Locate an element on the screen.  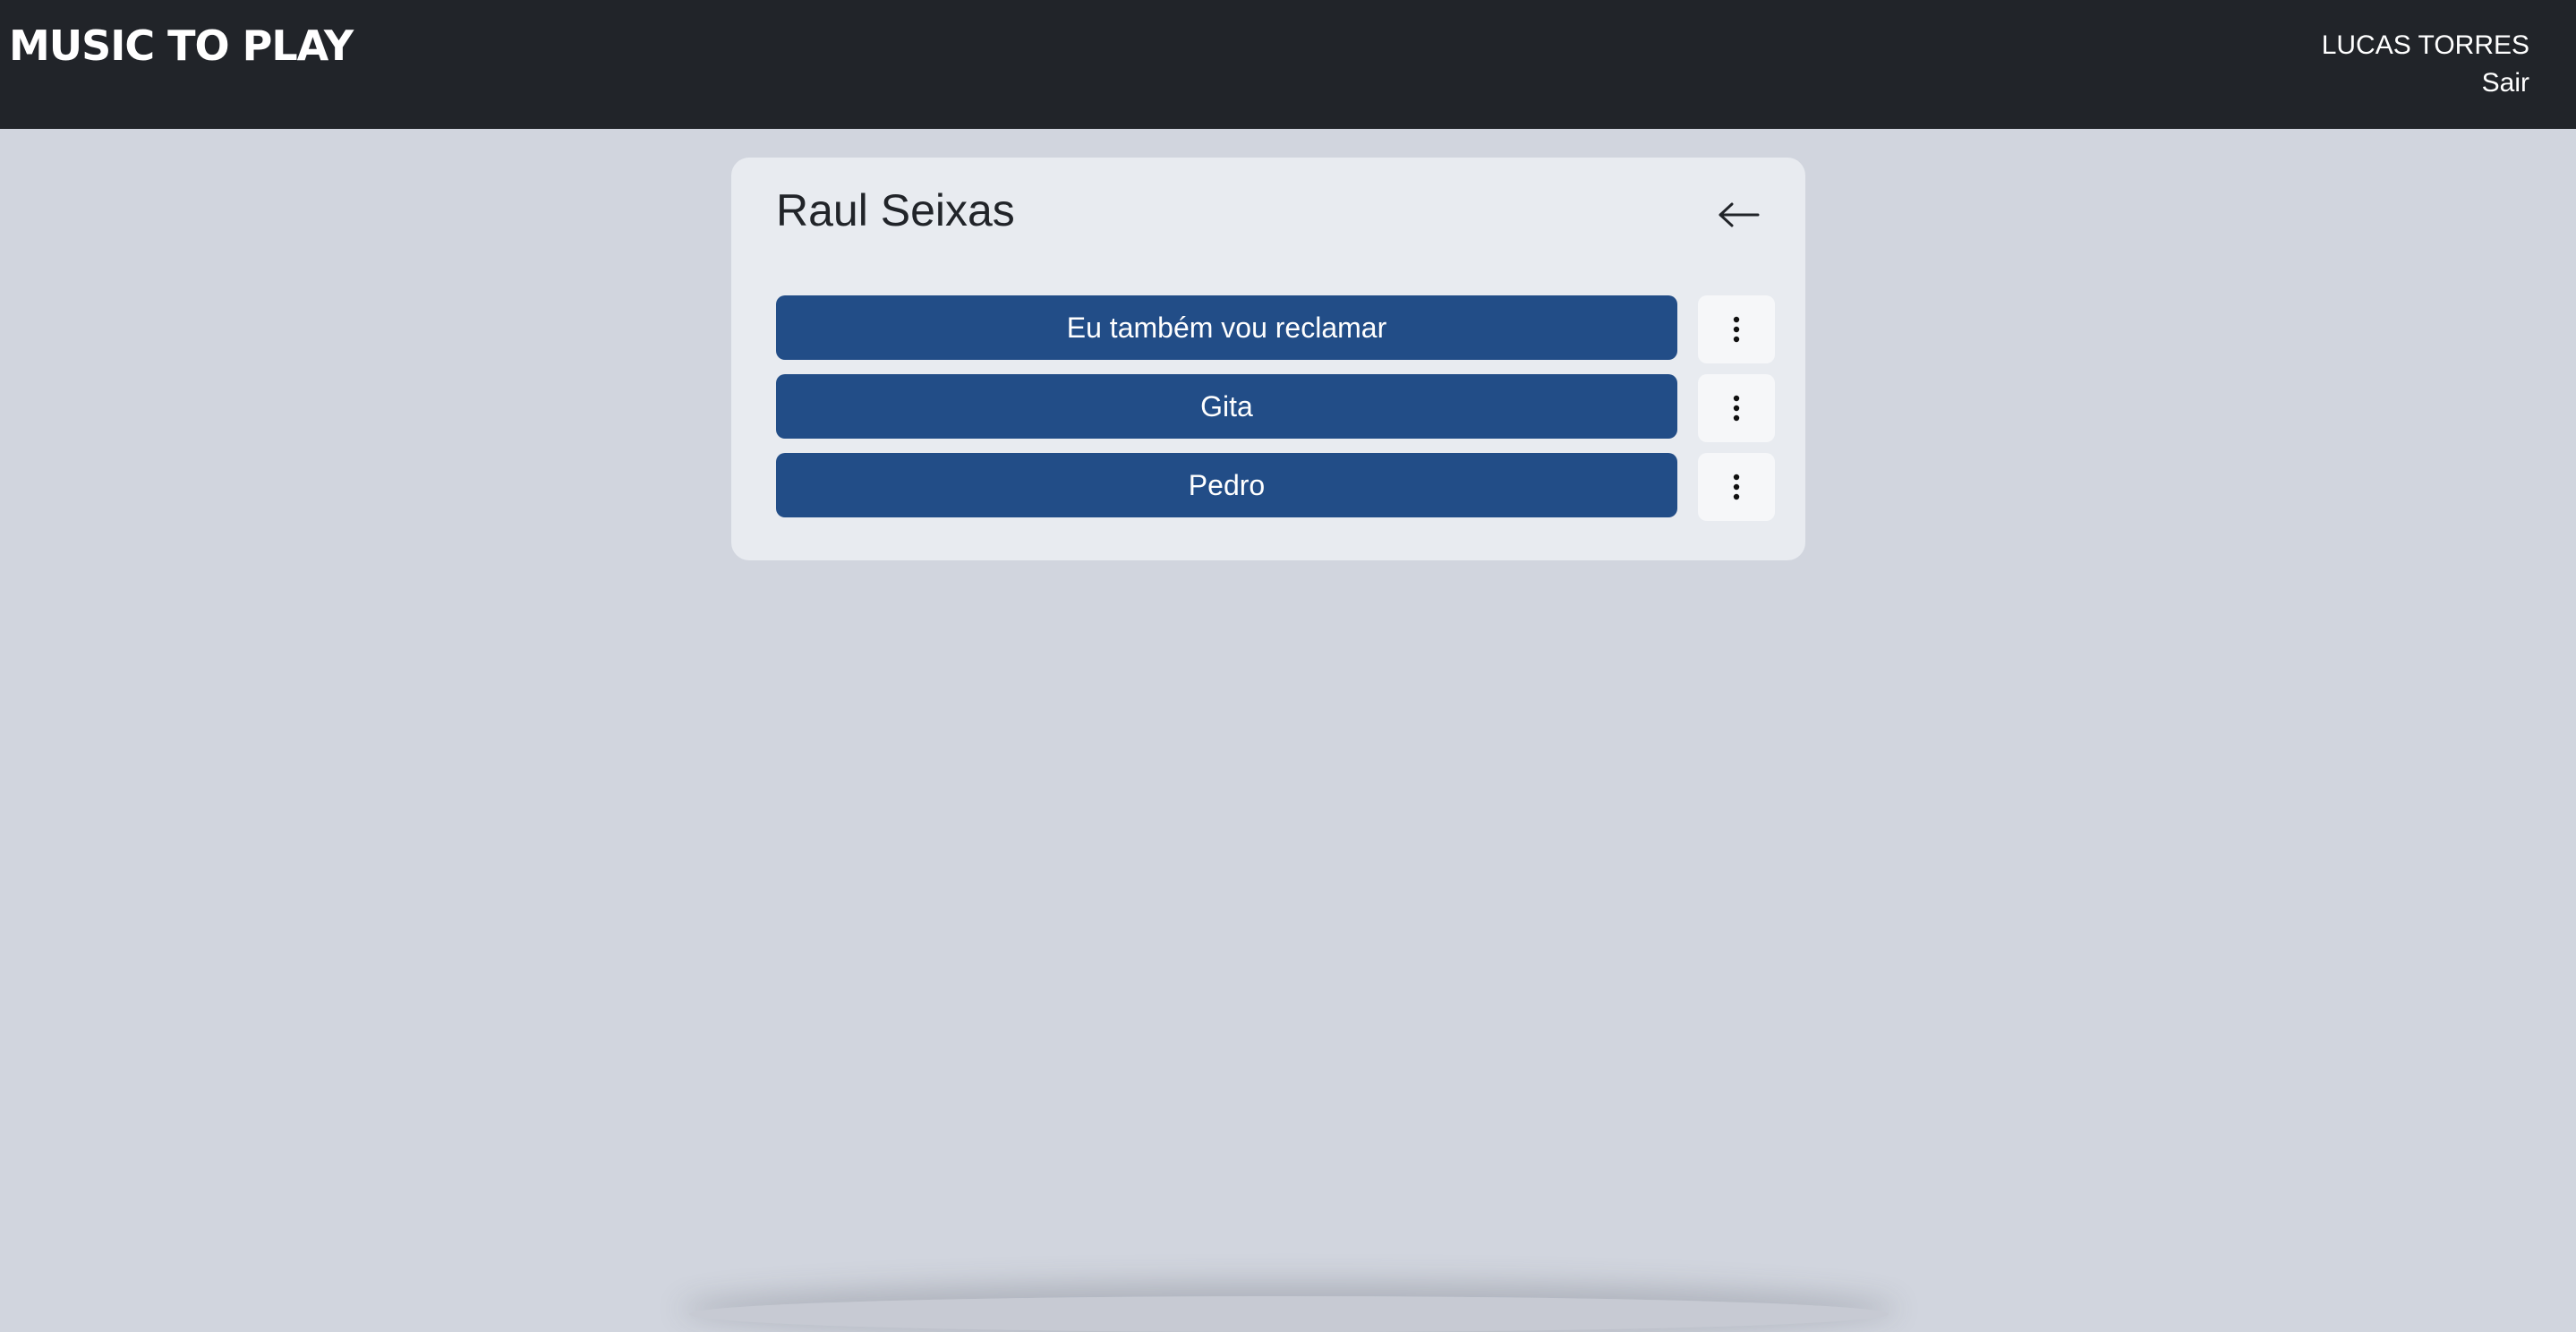
user-name: LUCAS TORRES is located at coordinates (2425, 45).